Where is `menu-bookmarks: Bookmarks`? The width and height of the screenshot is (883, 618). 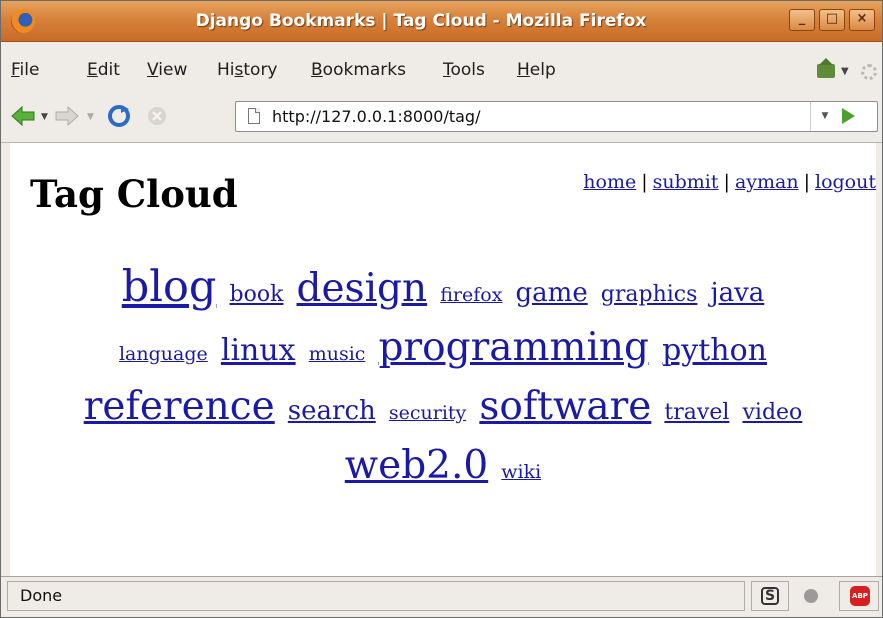
menu-bookmarks: Bookmarks is located at coordinates (358, 70).